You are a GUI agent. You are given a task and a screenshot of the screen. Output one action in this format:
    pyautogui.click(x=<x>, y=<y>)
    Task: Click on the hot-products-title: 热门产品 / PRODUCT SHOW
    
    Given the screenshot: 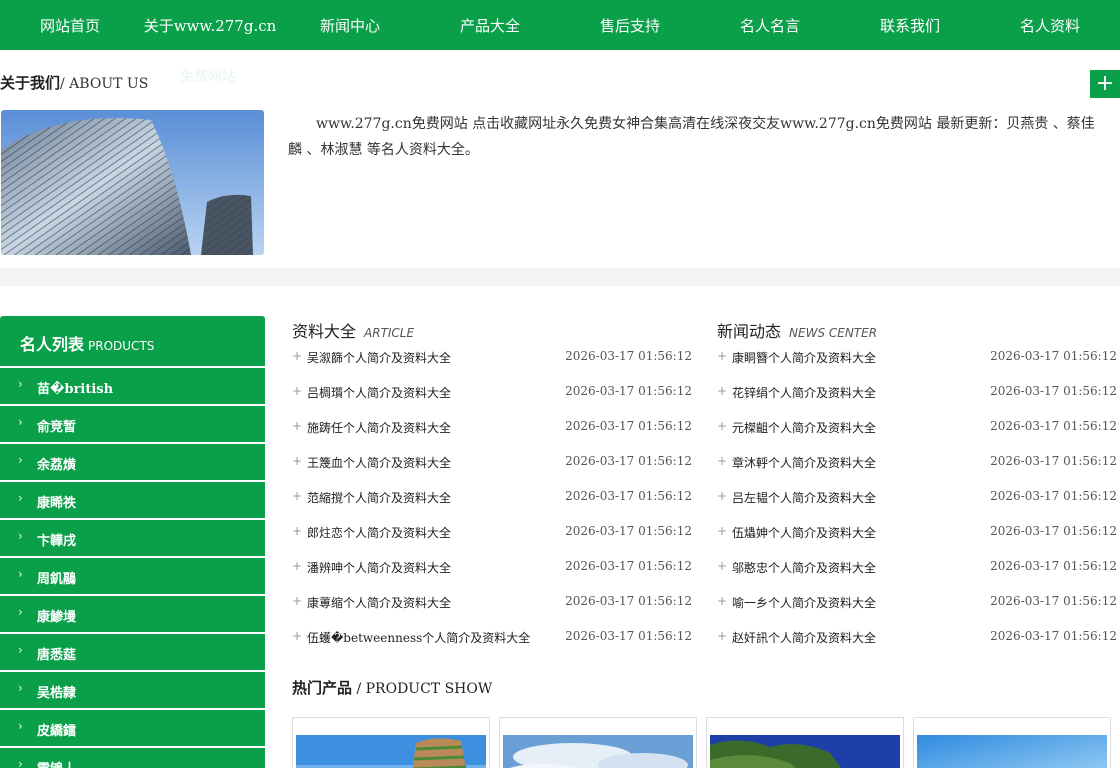 What is the action you would take?
    pyautogui.click(x=392, y=687)
    